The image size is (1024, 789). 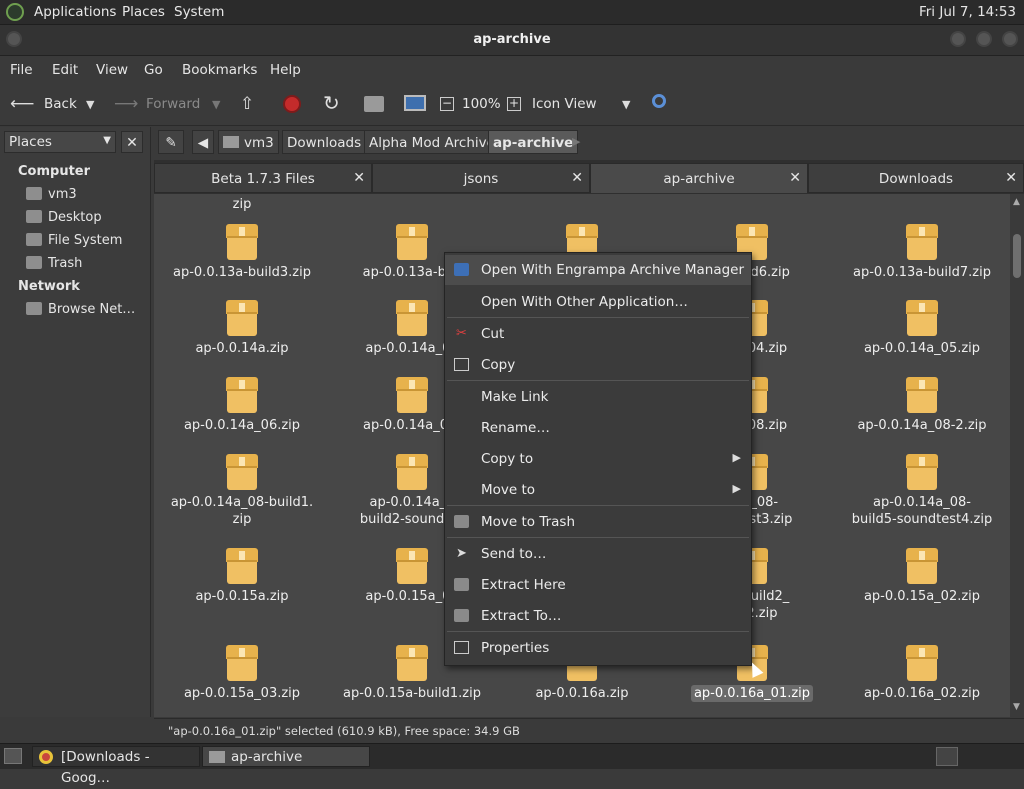 What do you see at coordinates (598, 648) in the screenshot?
I see `menu-item-properties: Properties` at bounding box center [598, 648].